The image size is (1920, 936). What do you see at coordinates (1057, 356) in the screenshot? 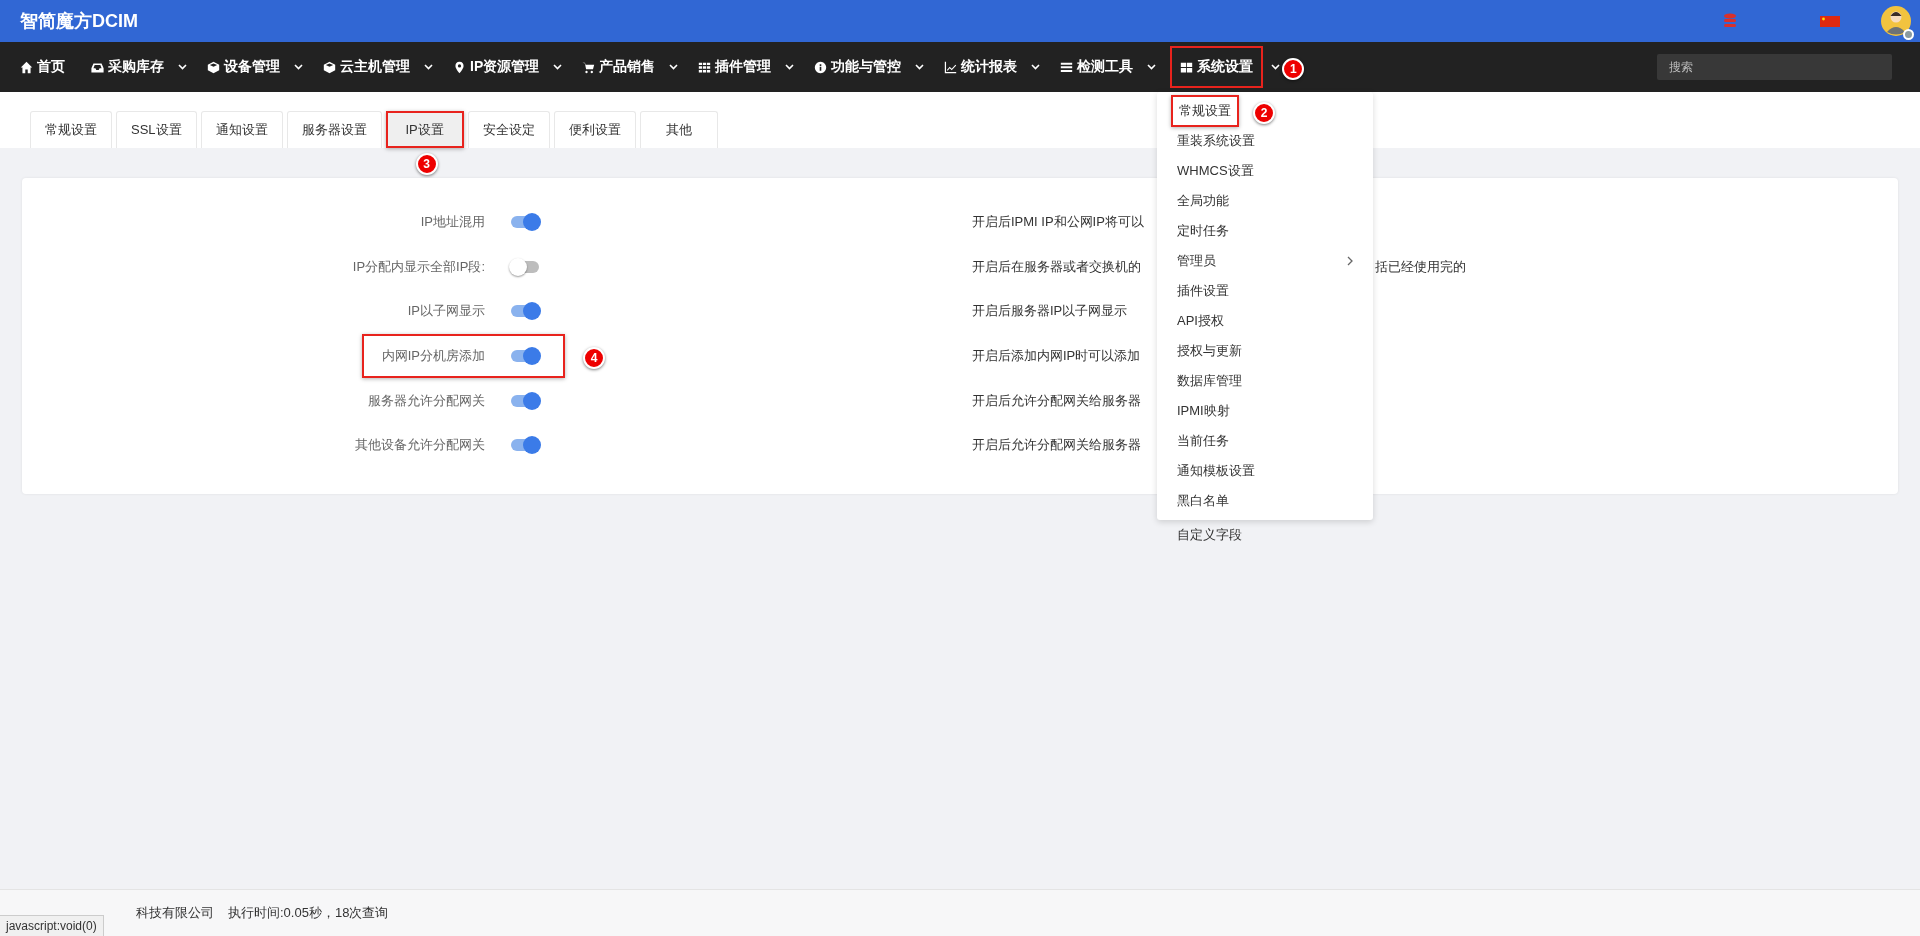
I see `setting-description: 开启后添加内网IP时可以添加` at bounding box center [1057, 356].